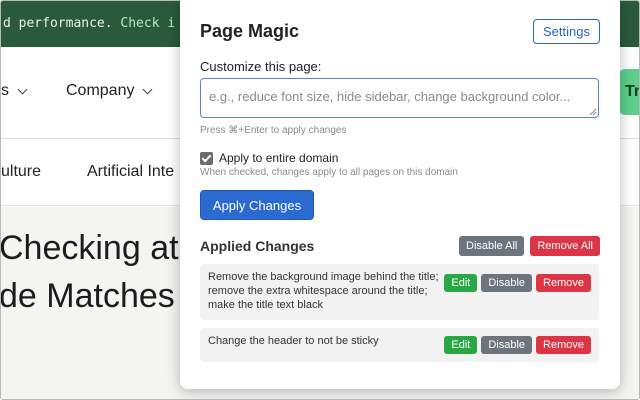 The height and width of the screenshot is (400, 640). Describe the element at coordinates (629, 92) in the screenshot. I see `try-button: Try` at that location.